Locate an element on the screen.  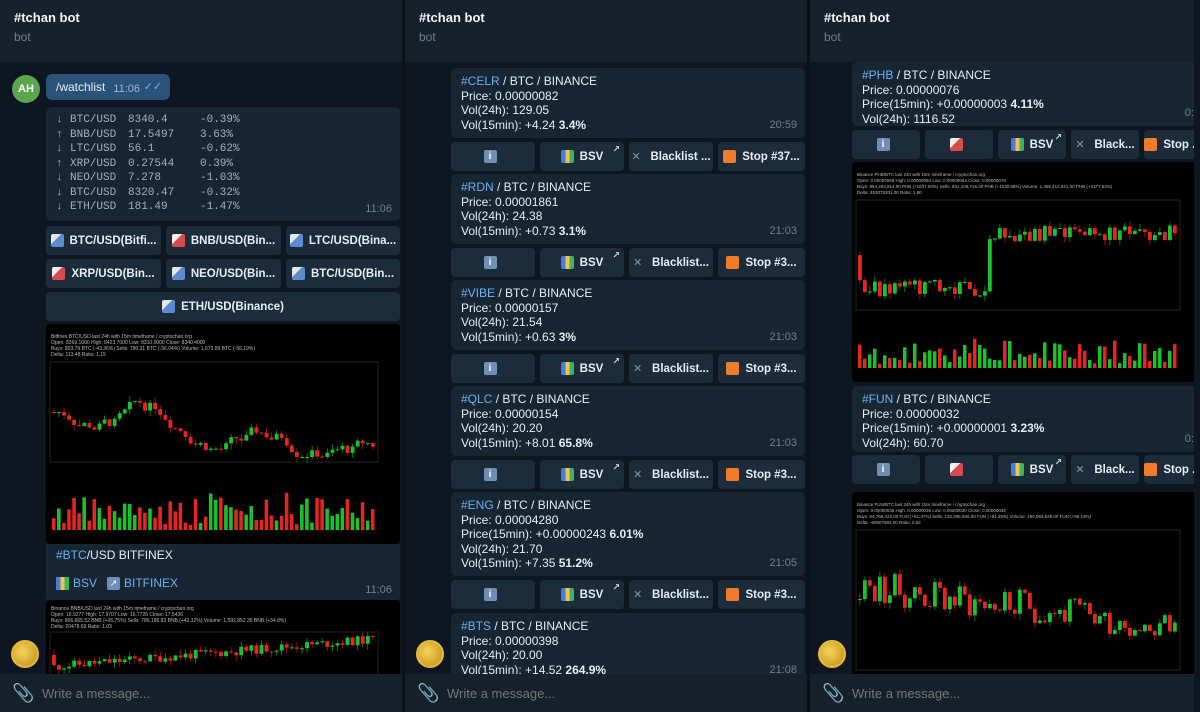
hashtag-link: #RDN is located at coordinates (477, 187).